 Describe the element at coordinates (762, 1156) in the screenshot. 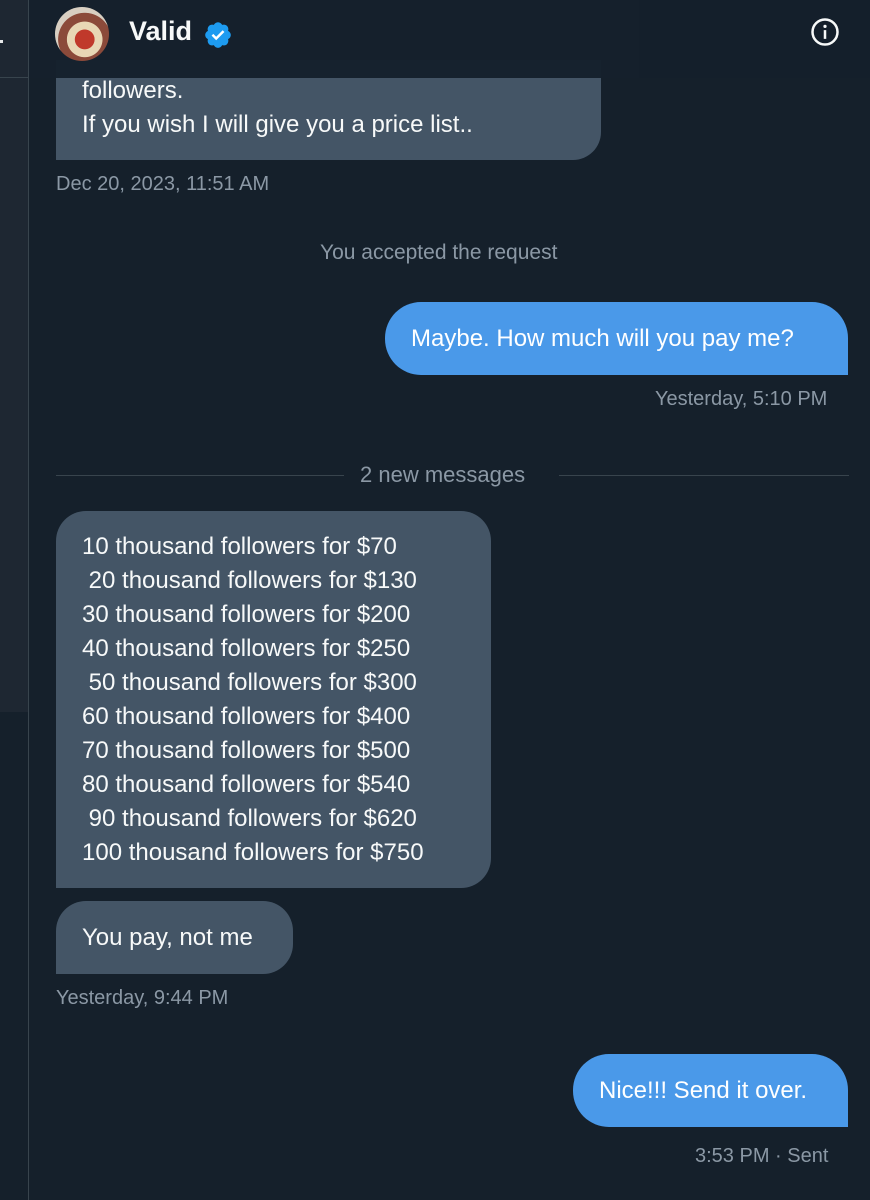

I see `message-timestamp-sent: 3:53 PM · Sent` at that location.